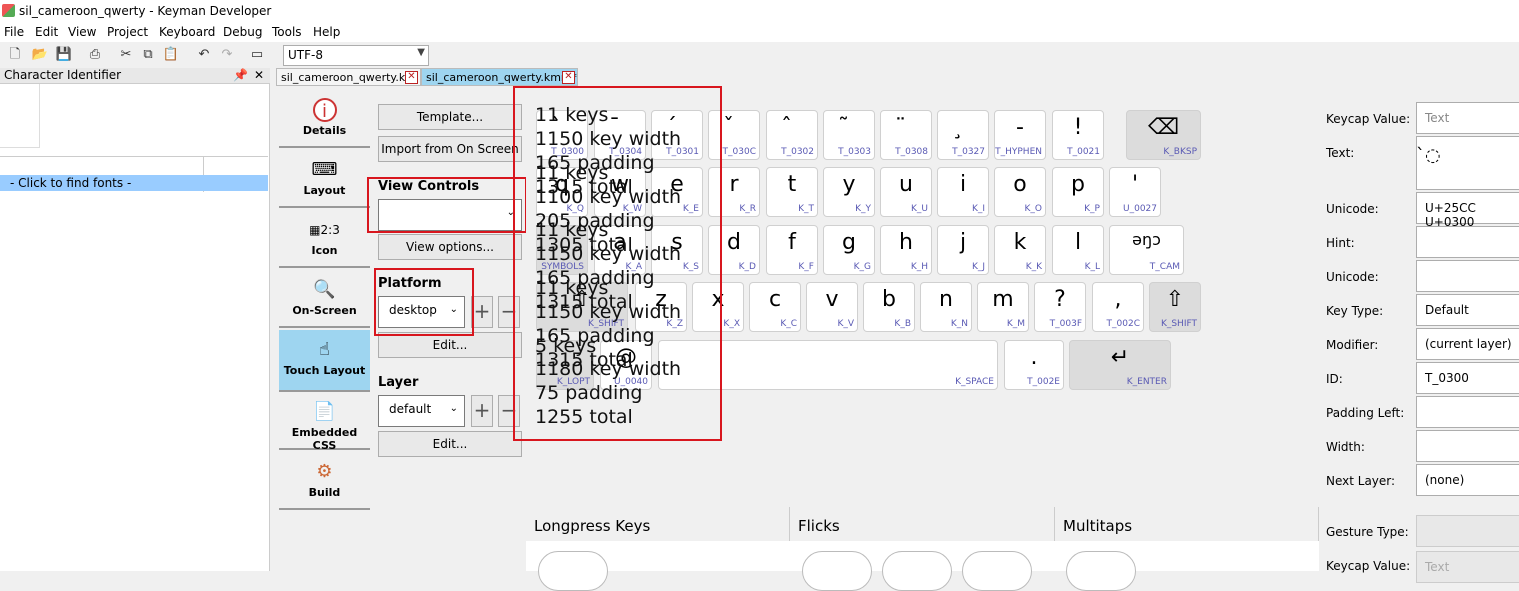 The image size is (1519, 591). Describe the element at coordinates (82, 32) in the screenshot. I see `menu-view: View` at that location.